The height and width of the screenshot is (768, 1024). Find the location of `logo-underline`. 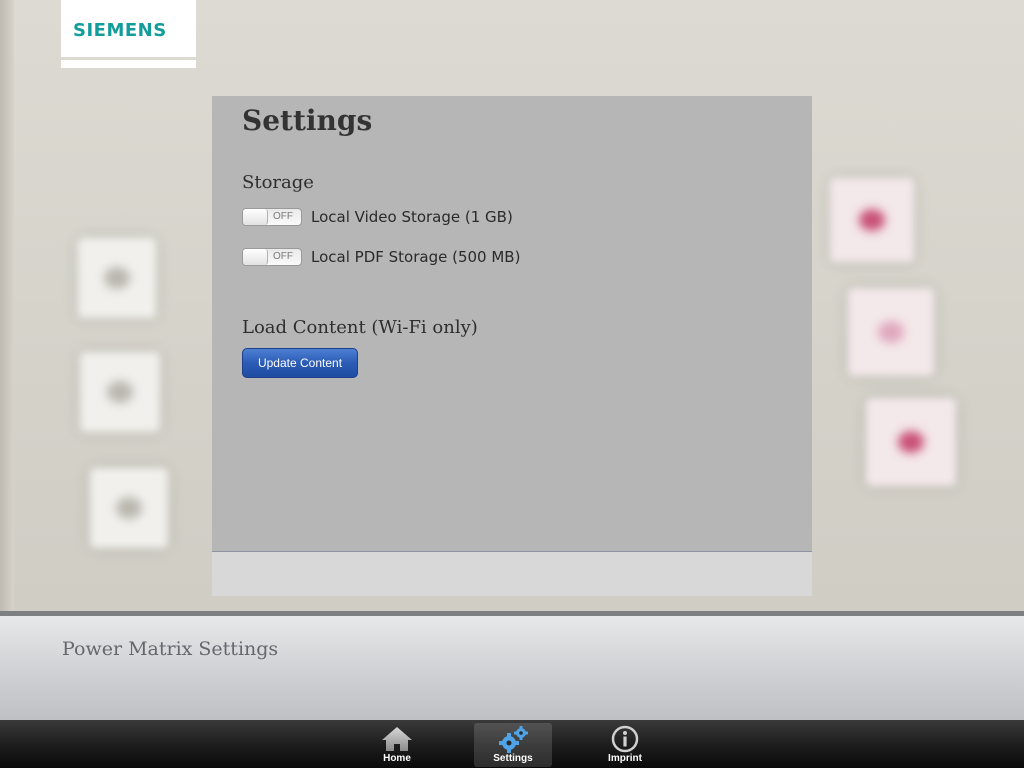

logo-underline is located at coordinates (128, 64).